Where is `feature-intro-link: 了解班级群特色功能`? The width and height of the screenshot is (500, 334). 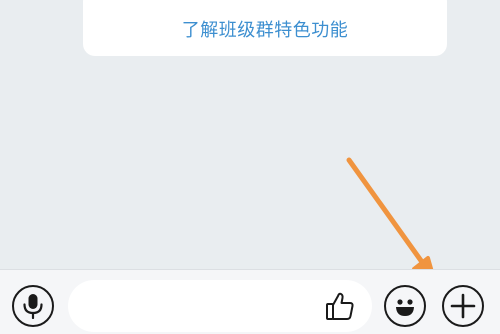
feature-intro-link: 了解班级群特色功能 is located at coordinates (265, 29).